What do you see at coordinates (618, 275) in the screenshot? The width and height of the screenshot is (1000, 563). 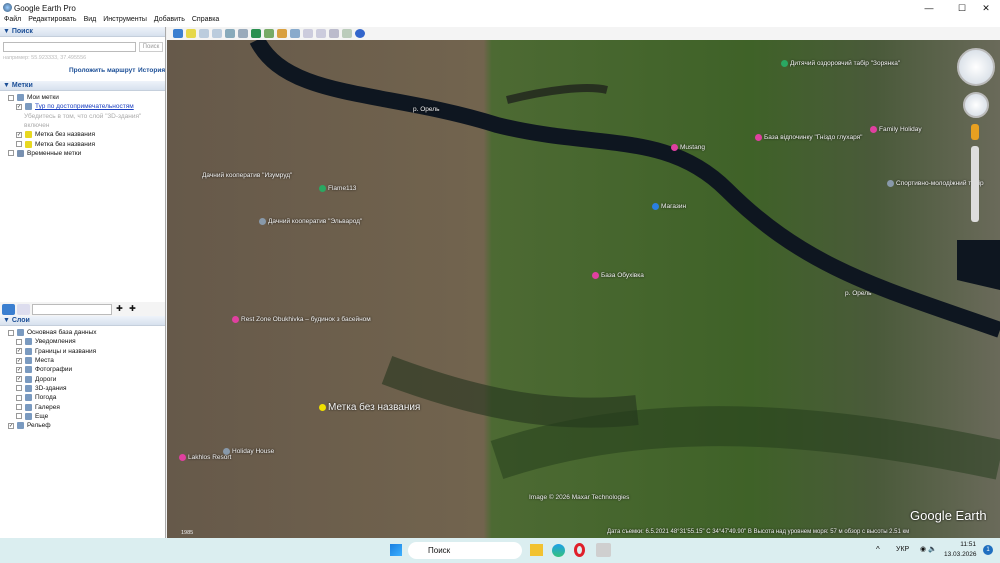 I see `map-label: База Обухівка` at bounding box center [618, 275].